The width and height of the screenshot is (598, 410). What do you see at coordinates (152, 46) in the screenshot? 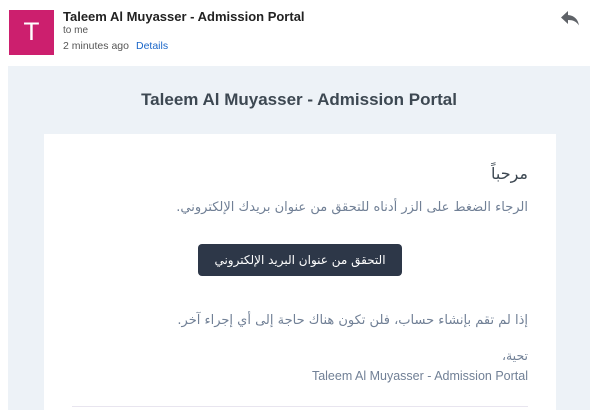
I see `details-link: Details` at bounding box center [152, 46].